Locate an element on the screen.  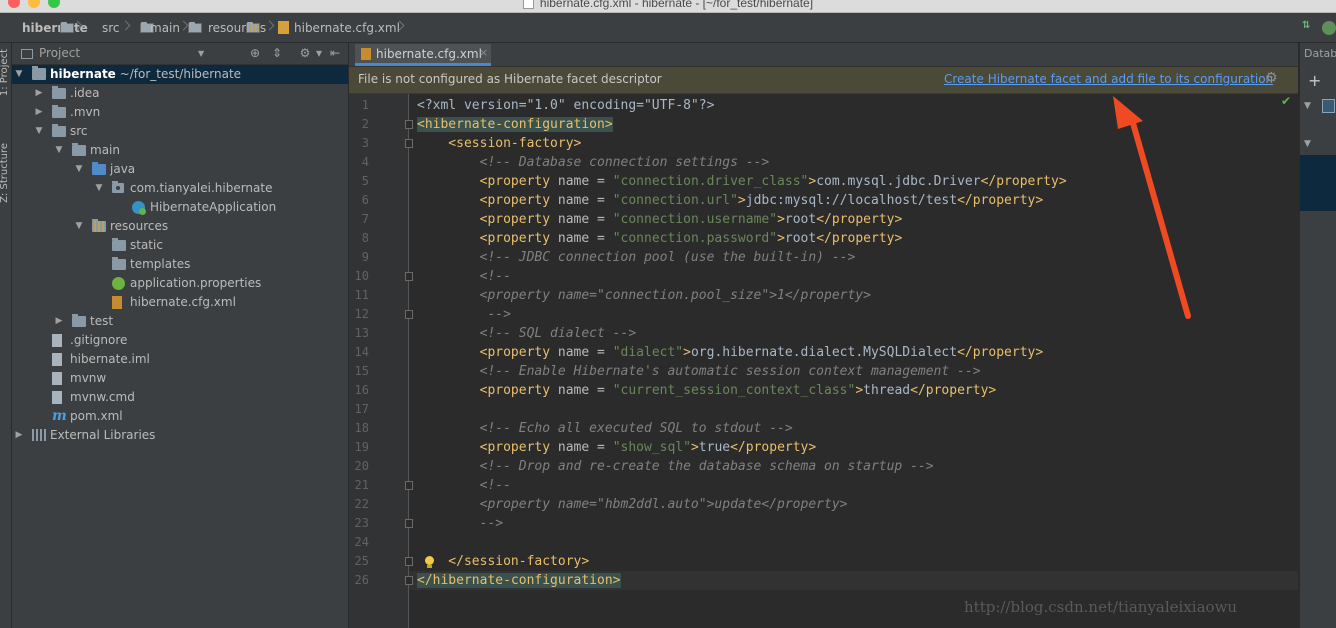
line-number: 14 is located at coordinates (361, 352).